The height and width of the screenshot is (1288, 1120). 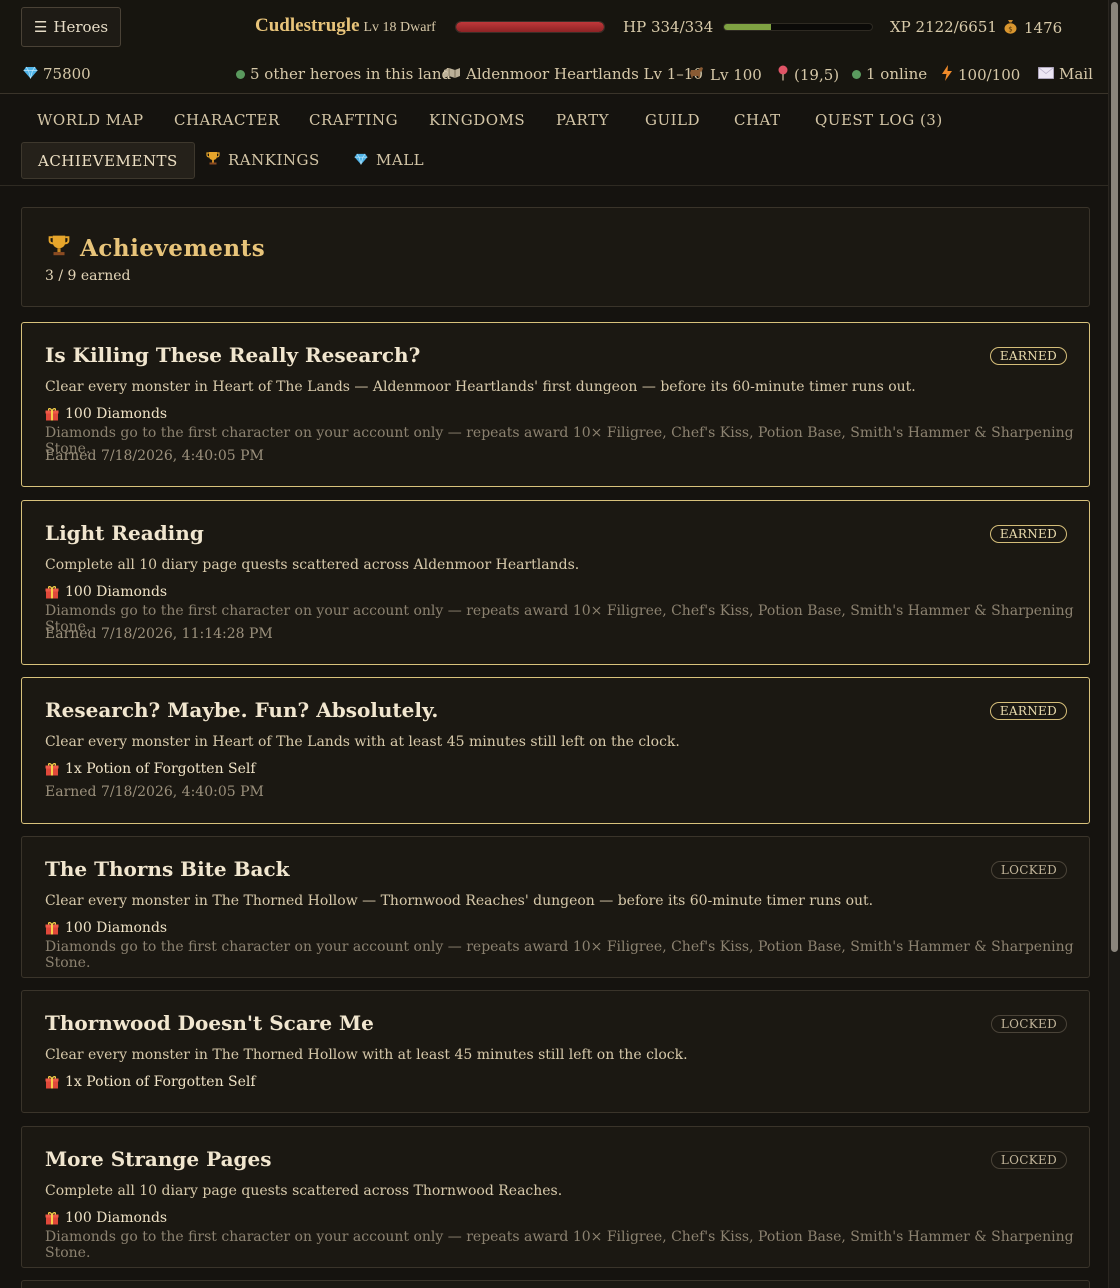 I want to click on tab-label: WORLD MAP, so click(x=90, y=120).